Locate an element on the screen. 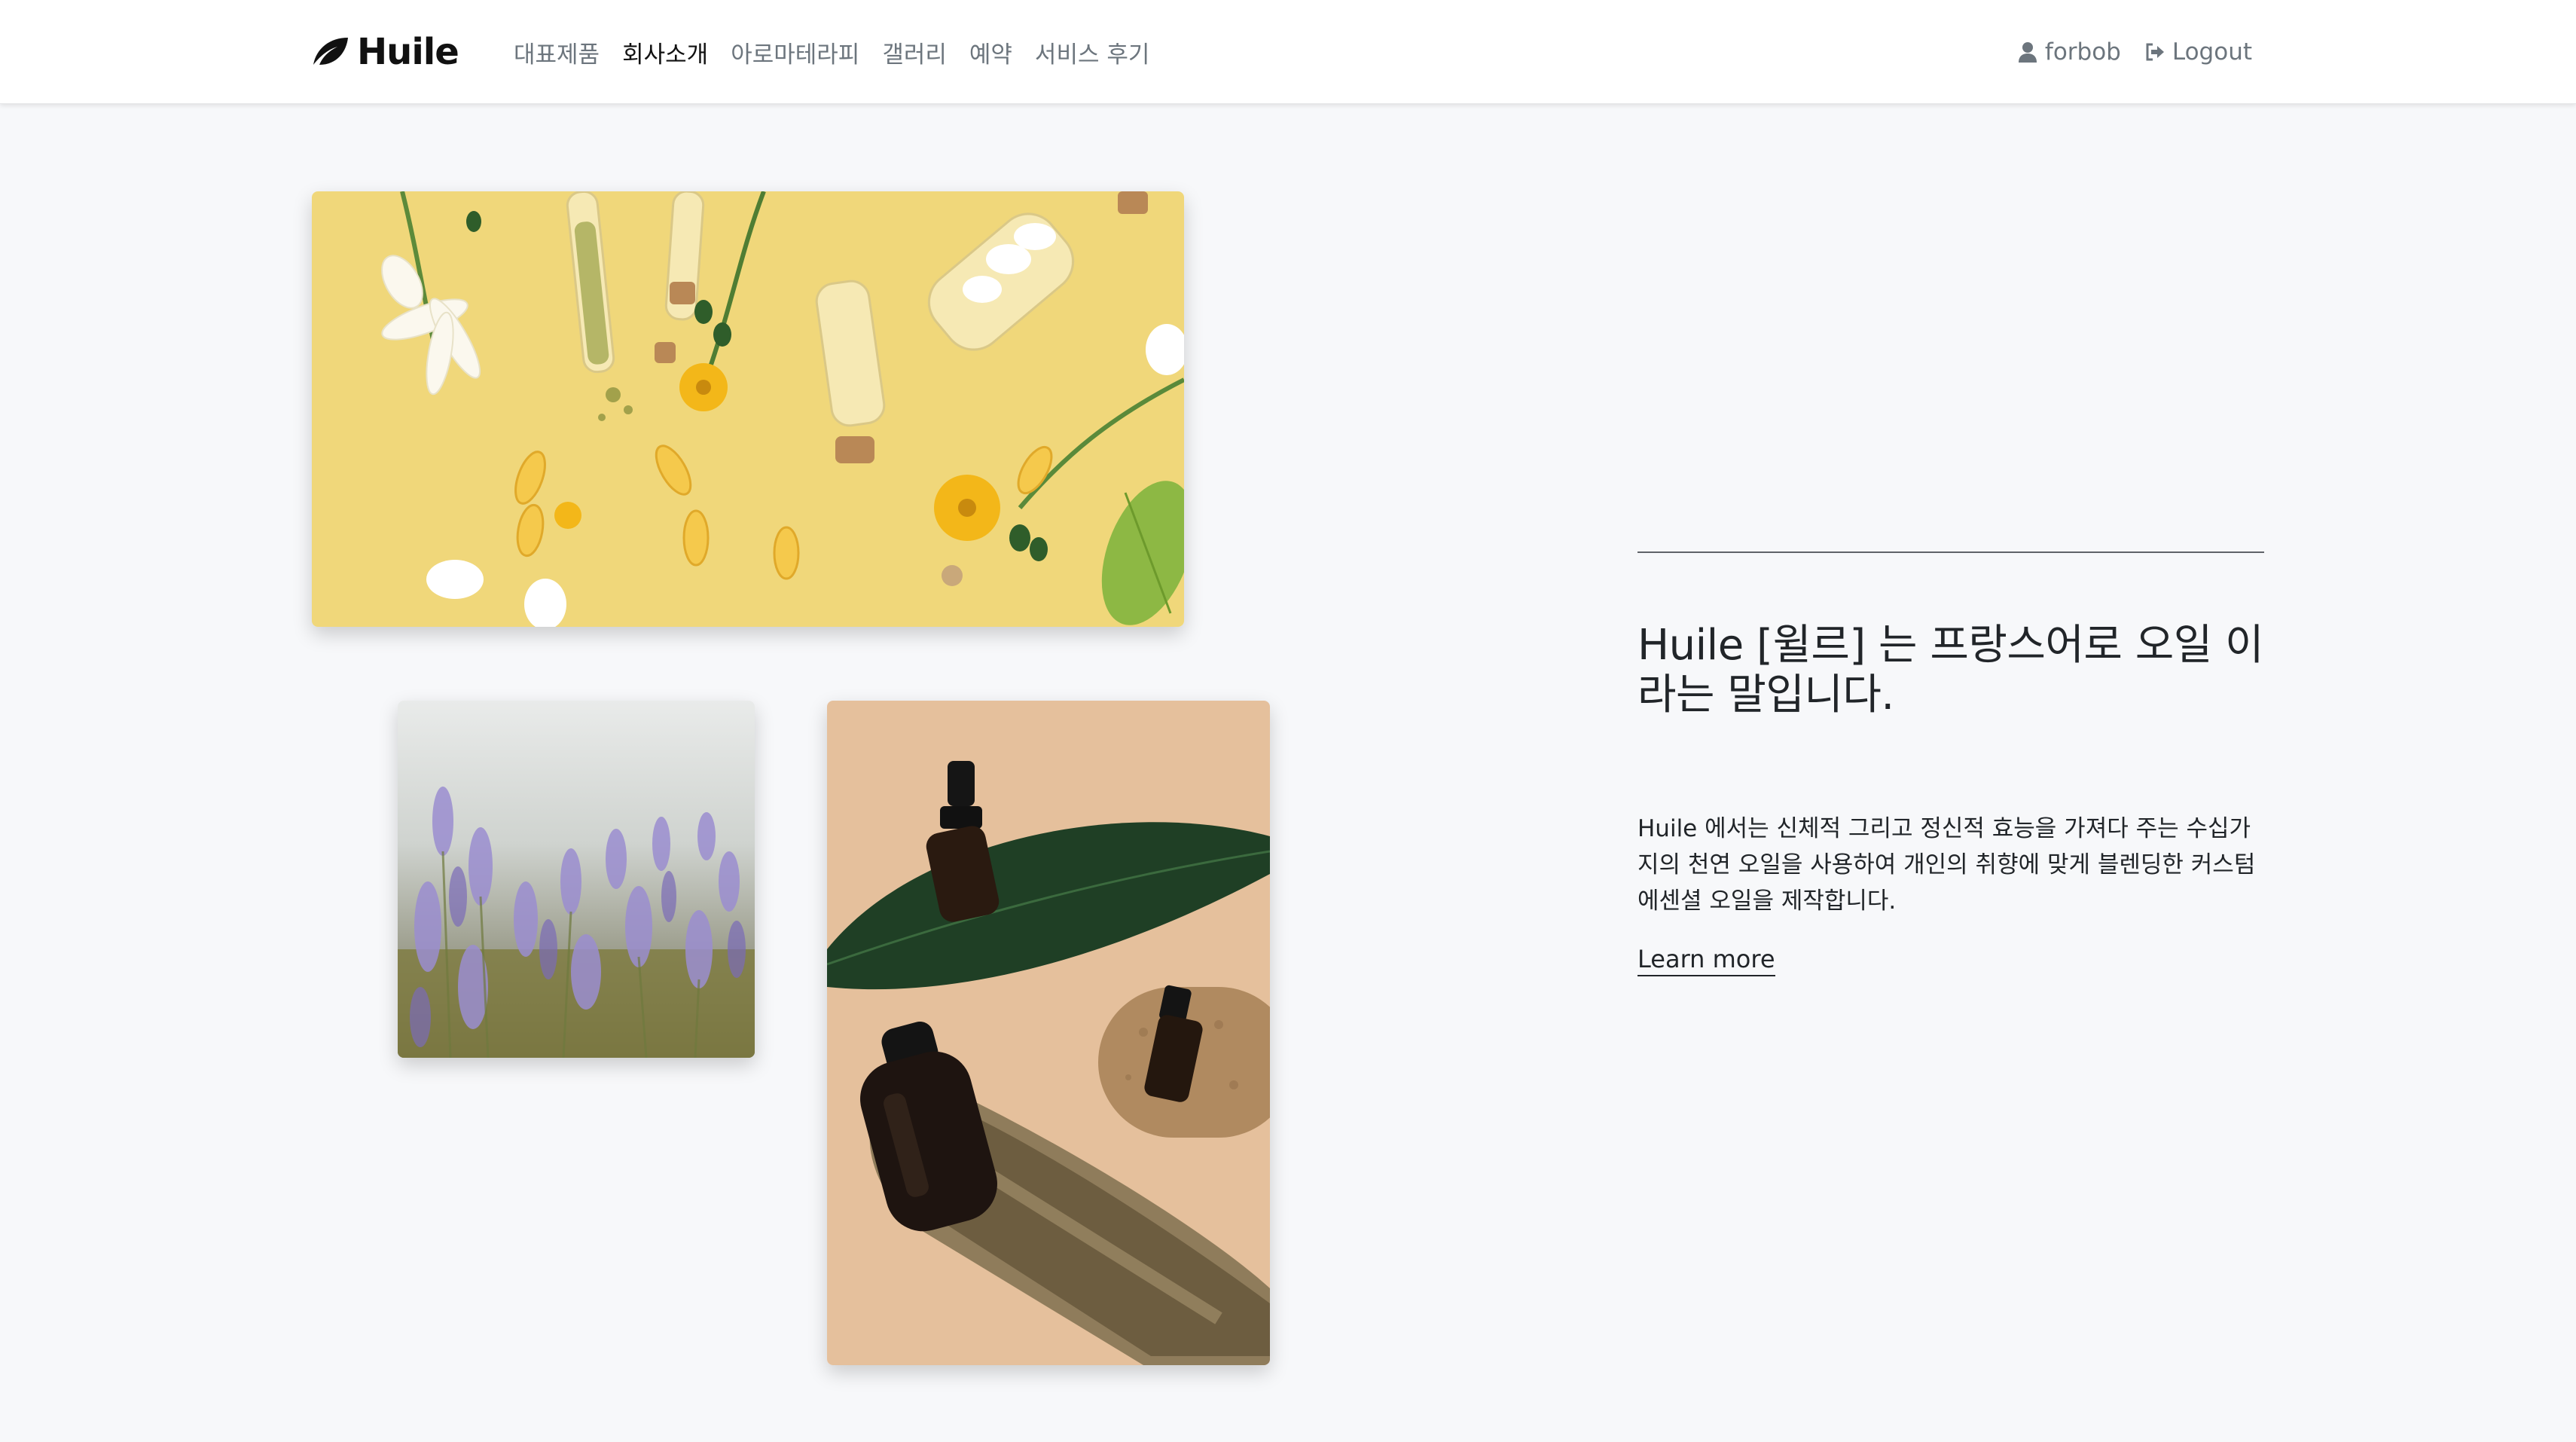 This screenshot has height=1442, width=2576. user-icon is located at coordinates (2028, 53).